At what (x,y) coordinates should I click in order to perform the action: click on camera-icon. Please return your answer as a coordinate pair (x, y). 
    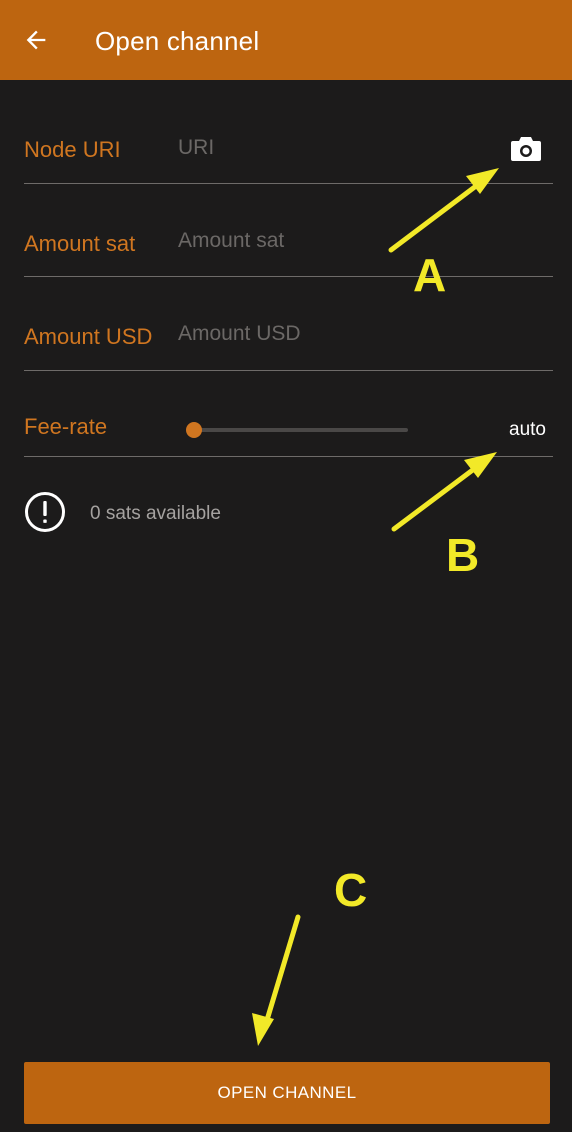
    Looking at the image, I should click on (526, 149).